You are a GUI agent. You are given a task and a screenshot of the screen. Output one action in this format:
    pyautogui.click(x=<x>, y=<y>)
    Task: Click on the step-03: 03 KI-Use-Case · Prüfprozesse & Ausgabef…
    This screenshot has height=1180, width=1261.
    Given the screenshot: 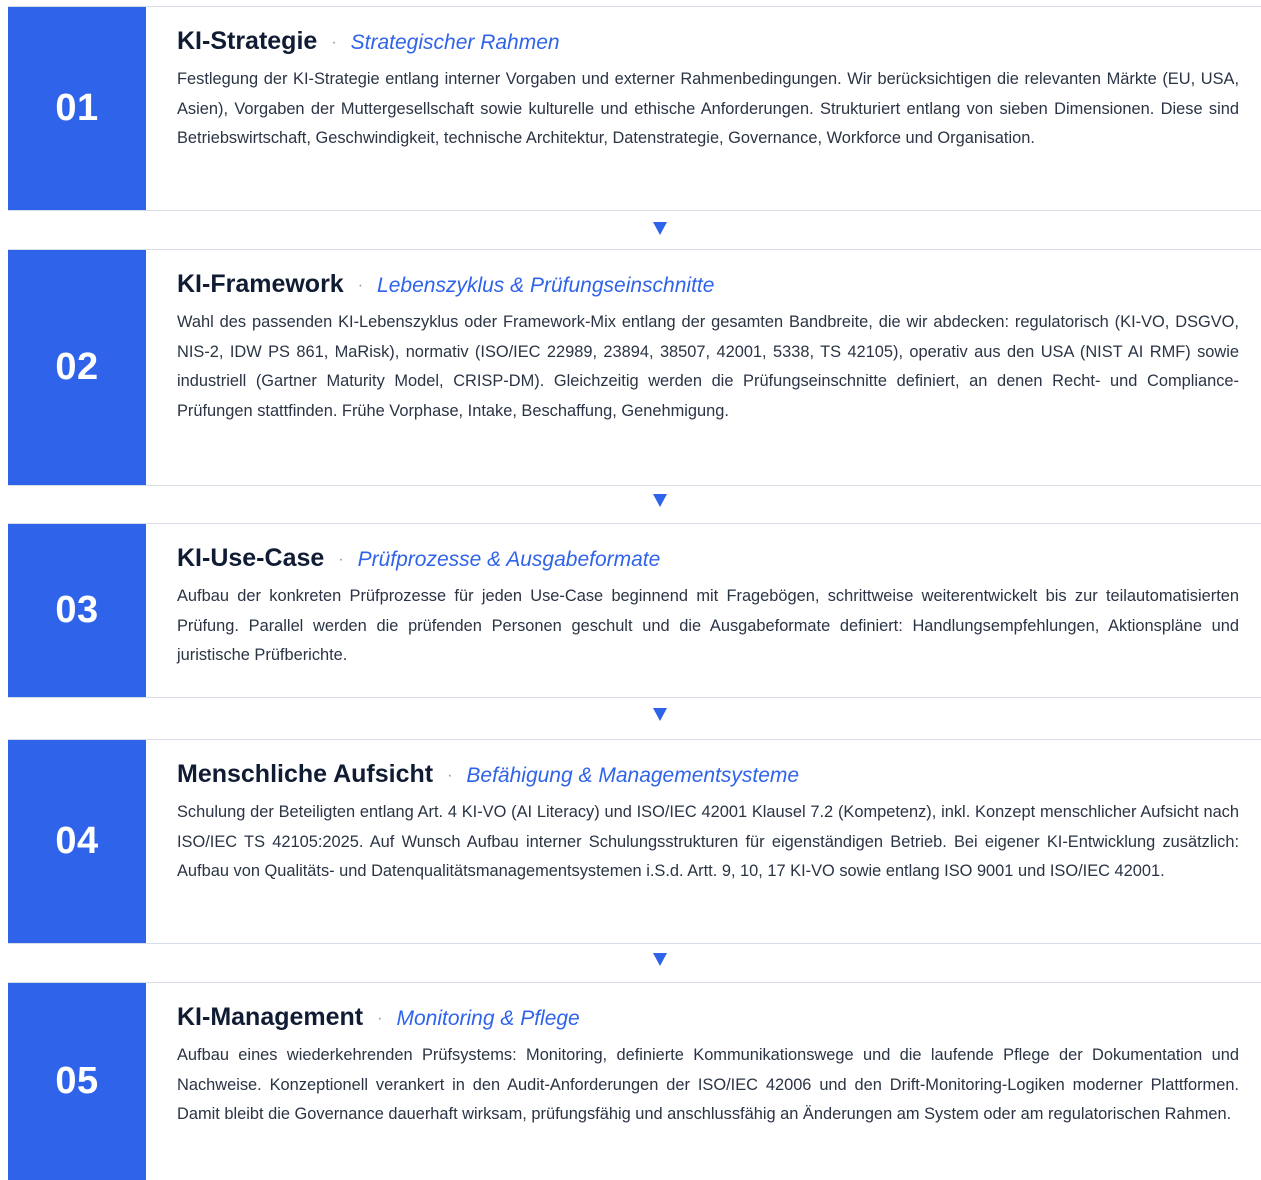 What is the action you would take?
    pyautogui.click(x=634, y=610)
    